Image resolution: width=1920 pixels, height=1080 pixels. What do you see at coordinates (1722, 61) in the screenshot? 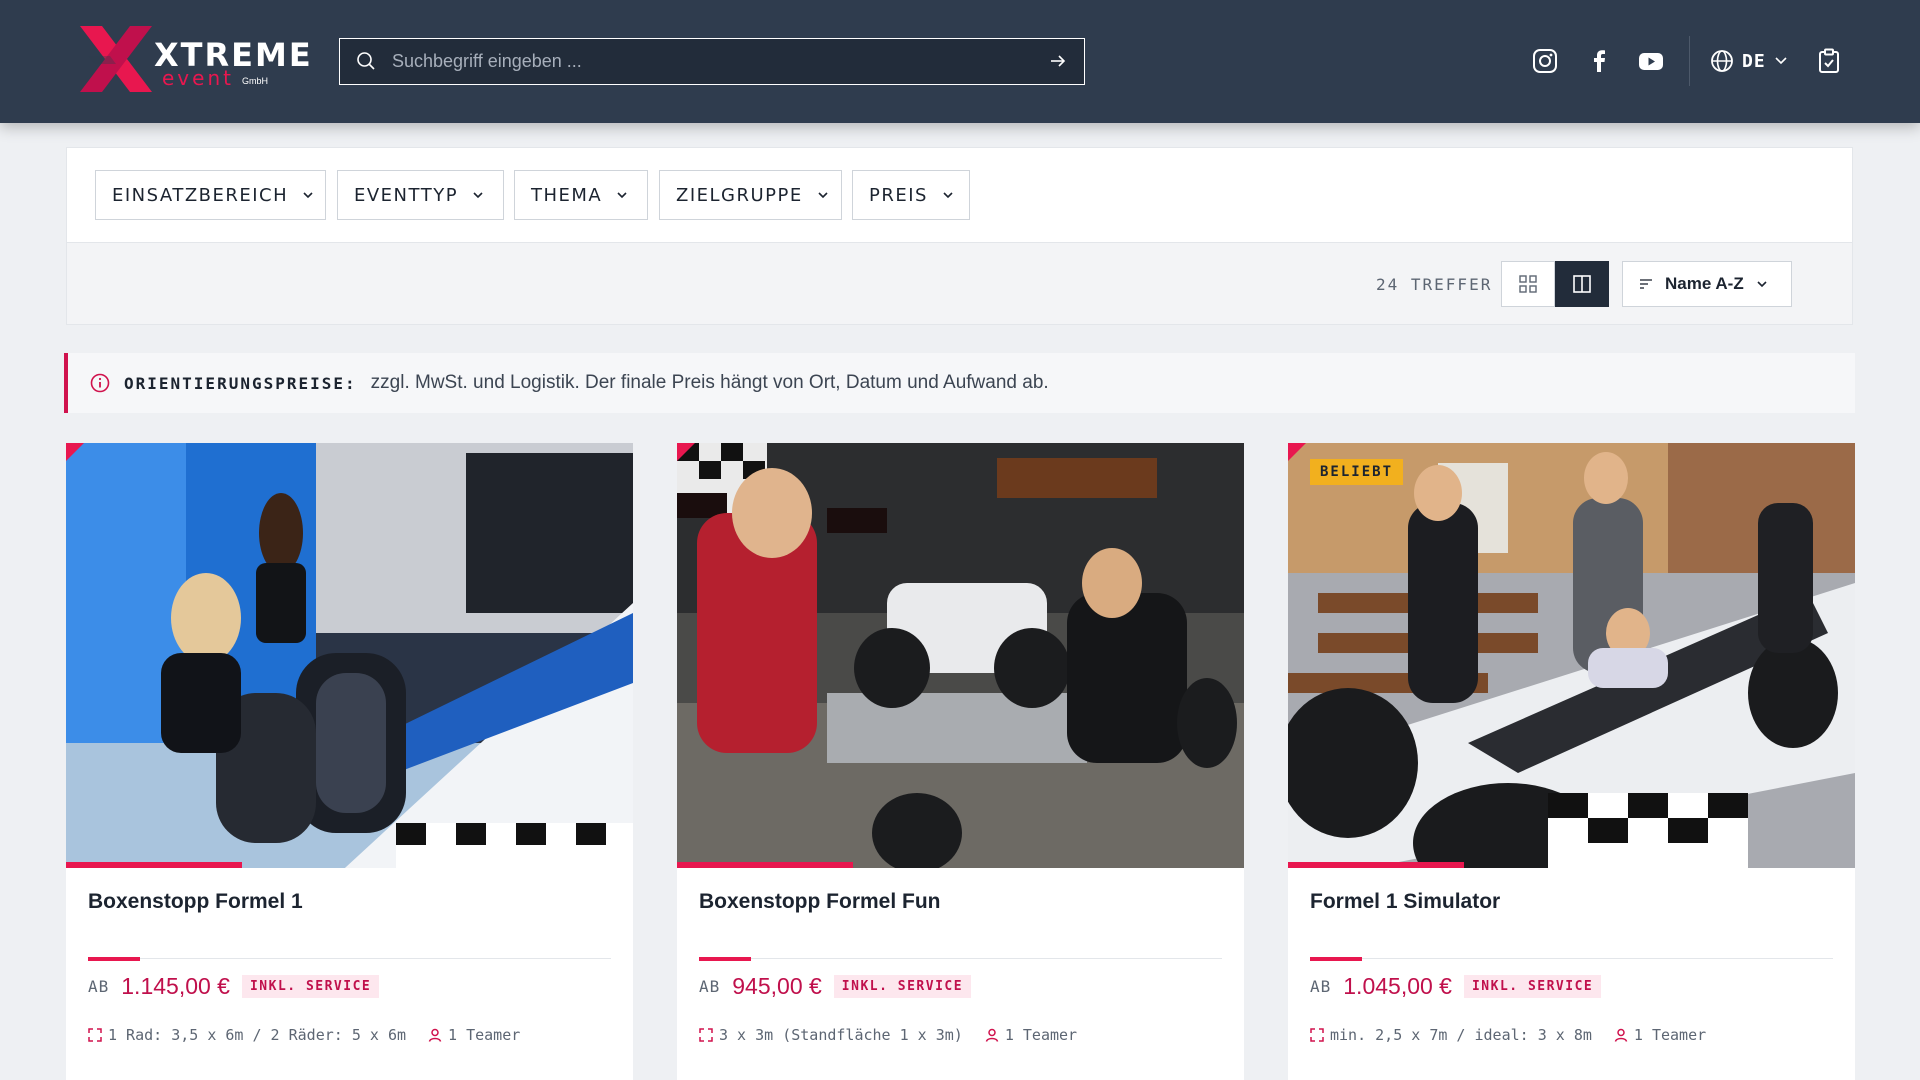
I see `globe-icon` at bounding box center [1722, 61].